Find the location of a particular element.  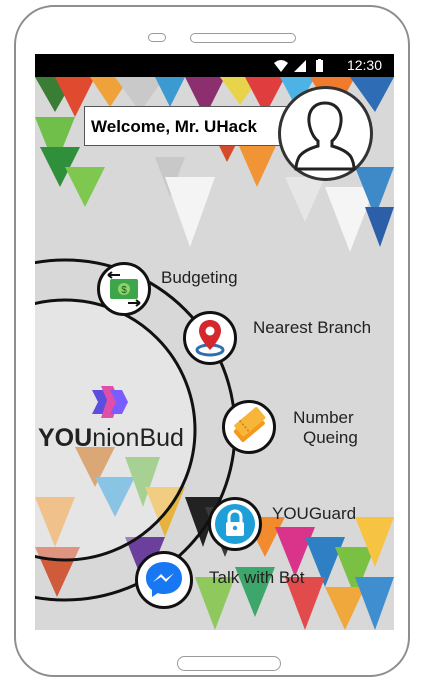

number-queing-label-line2: Queing is located at coordinates (330, 437).